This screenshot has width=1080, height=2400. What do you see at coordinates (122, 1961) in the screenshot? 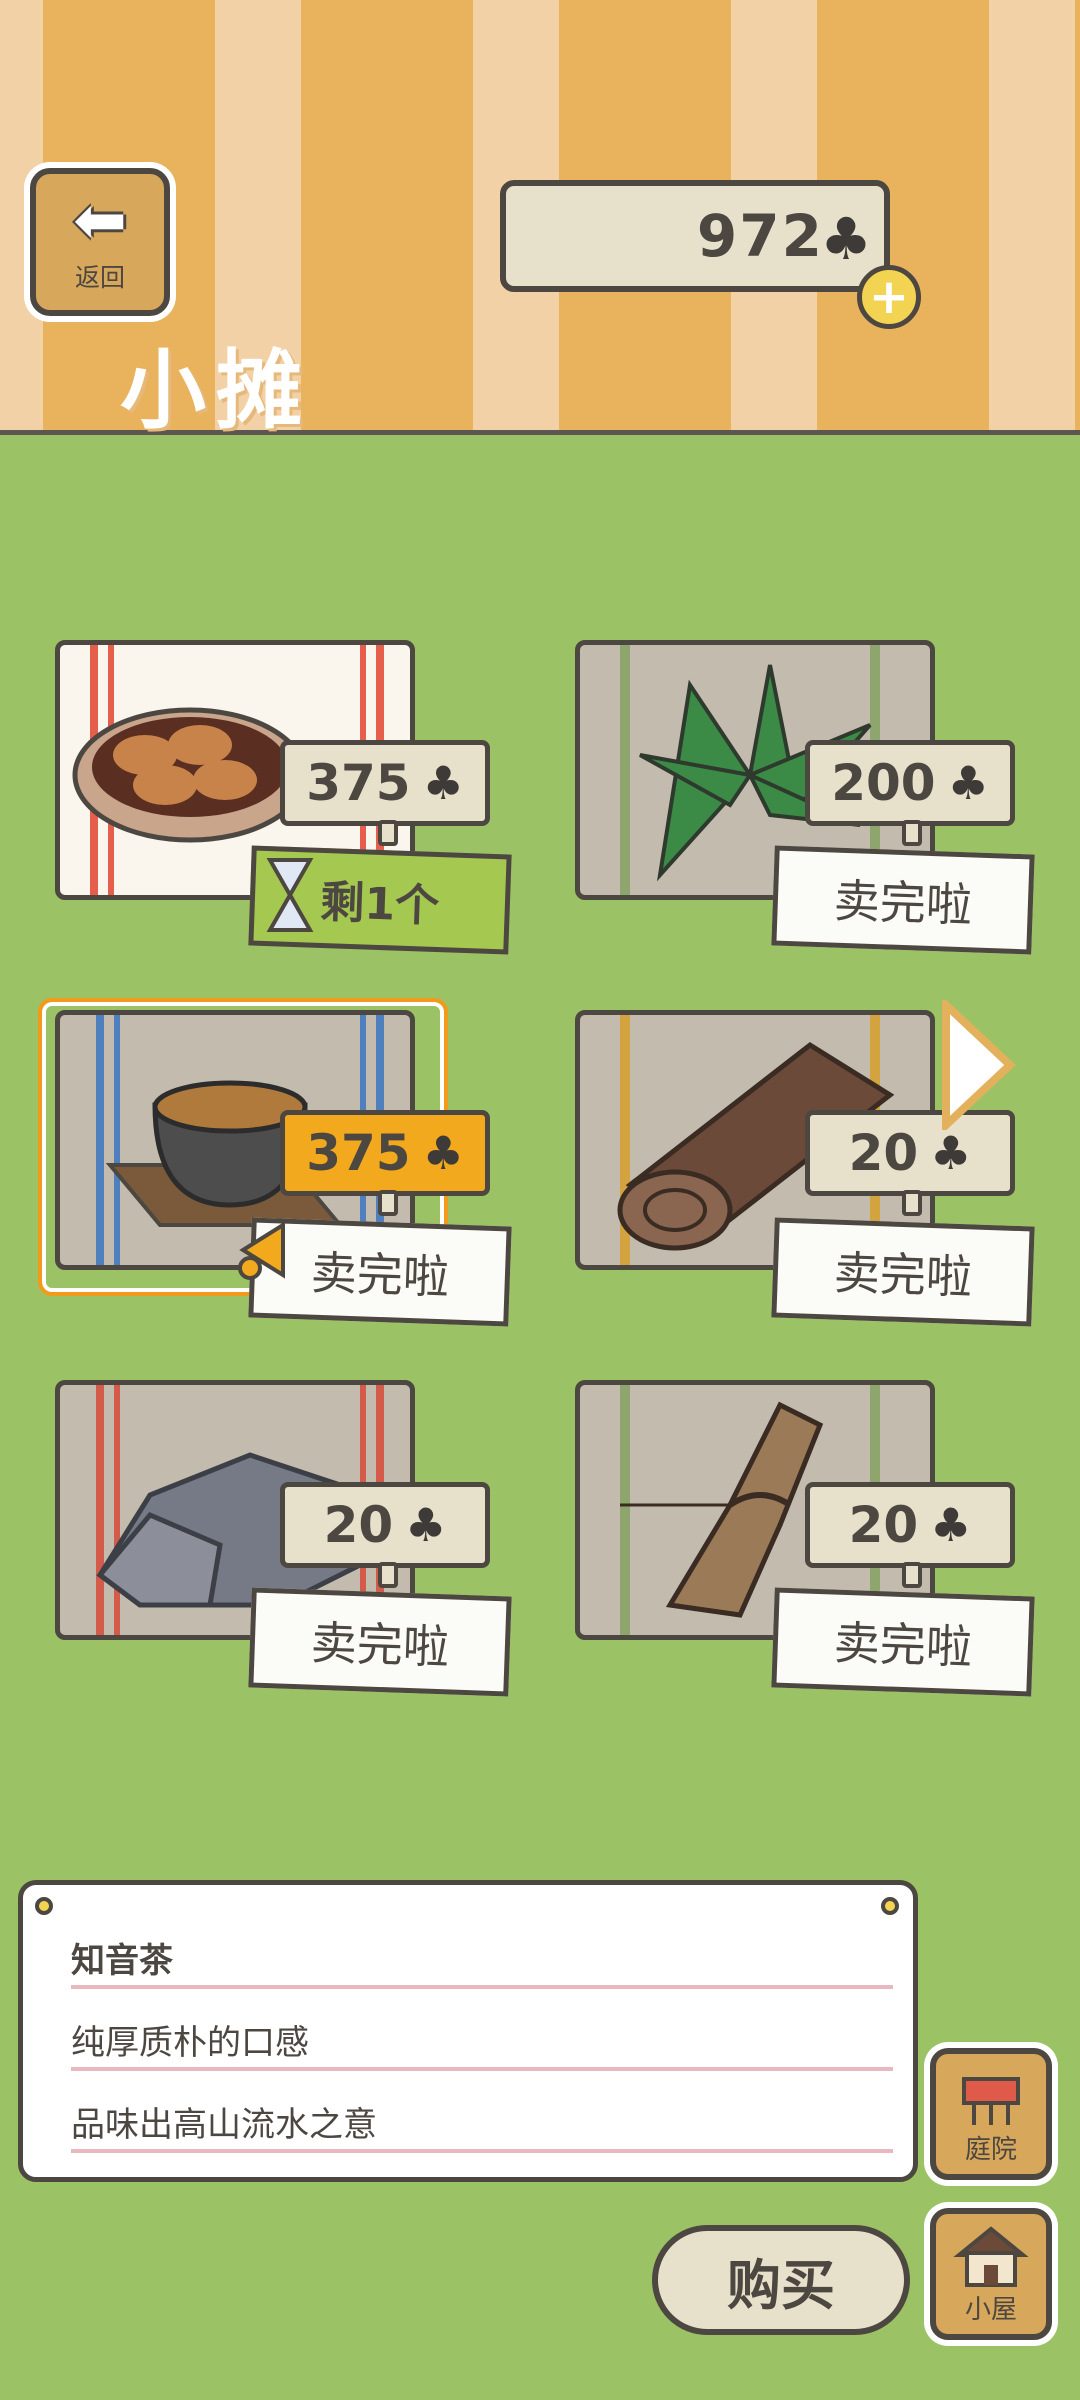
I see `item-name: 知音茶` at bounding box center [122, 1961].